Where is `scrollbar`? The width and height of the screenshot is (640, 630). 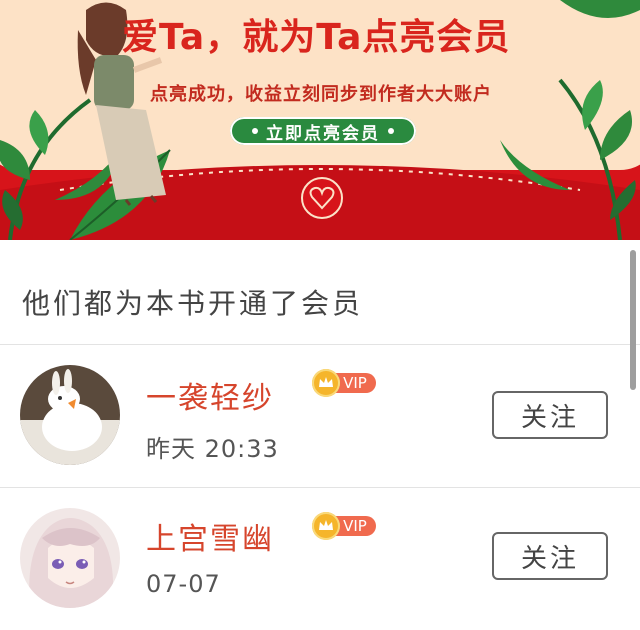 scrollbar is located at coordinates (633, 320).